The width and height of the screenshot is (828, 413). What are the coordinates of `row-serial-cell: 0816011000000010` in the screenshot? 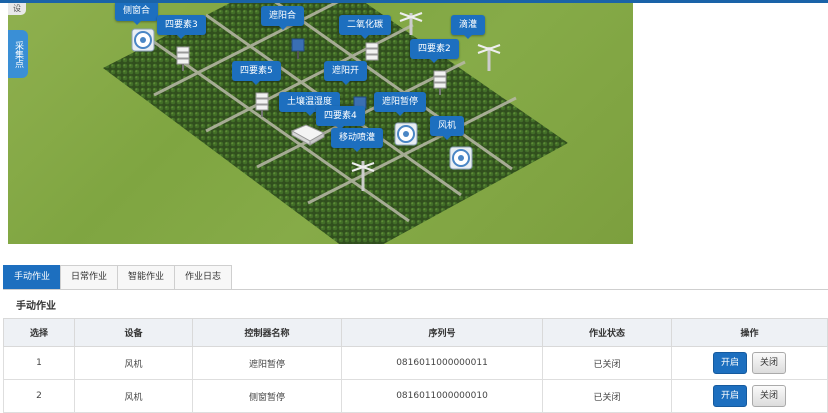 It's located at (442, 396).